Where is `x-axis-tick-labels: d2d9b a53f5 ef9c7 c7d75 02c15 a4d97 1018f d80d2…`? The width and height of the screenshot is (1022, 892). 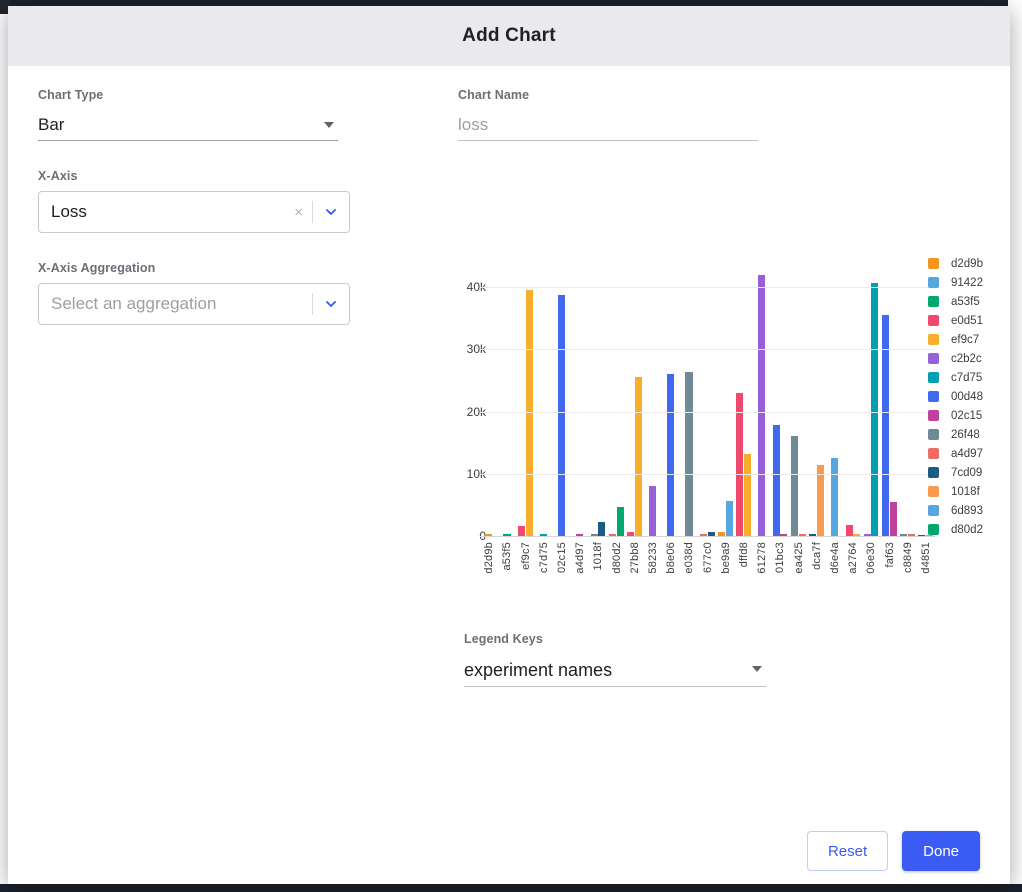
x-axis-tick-labels: d2d9b a53f5 ef9c7 c7d75 02c15 a4d97 1018f d80d2… is located at coordinates (707, 577).